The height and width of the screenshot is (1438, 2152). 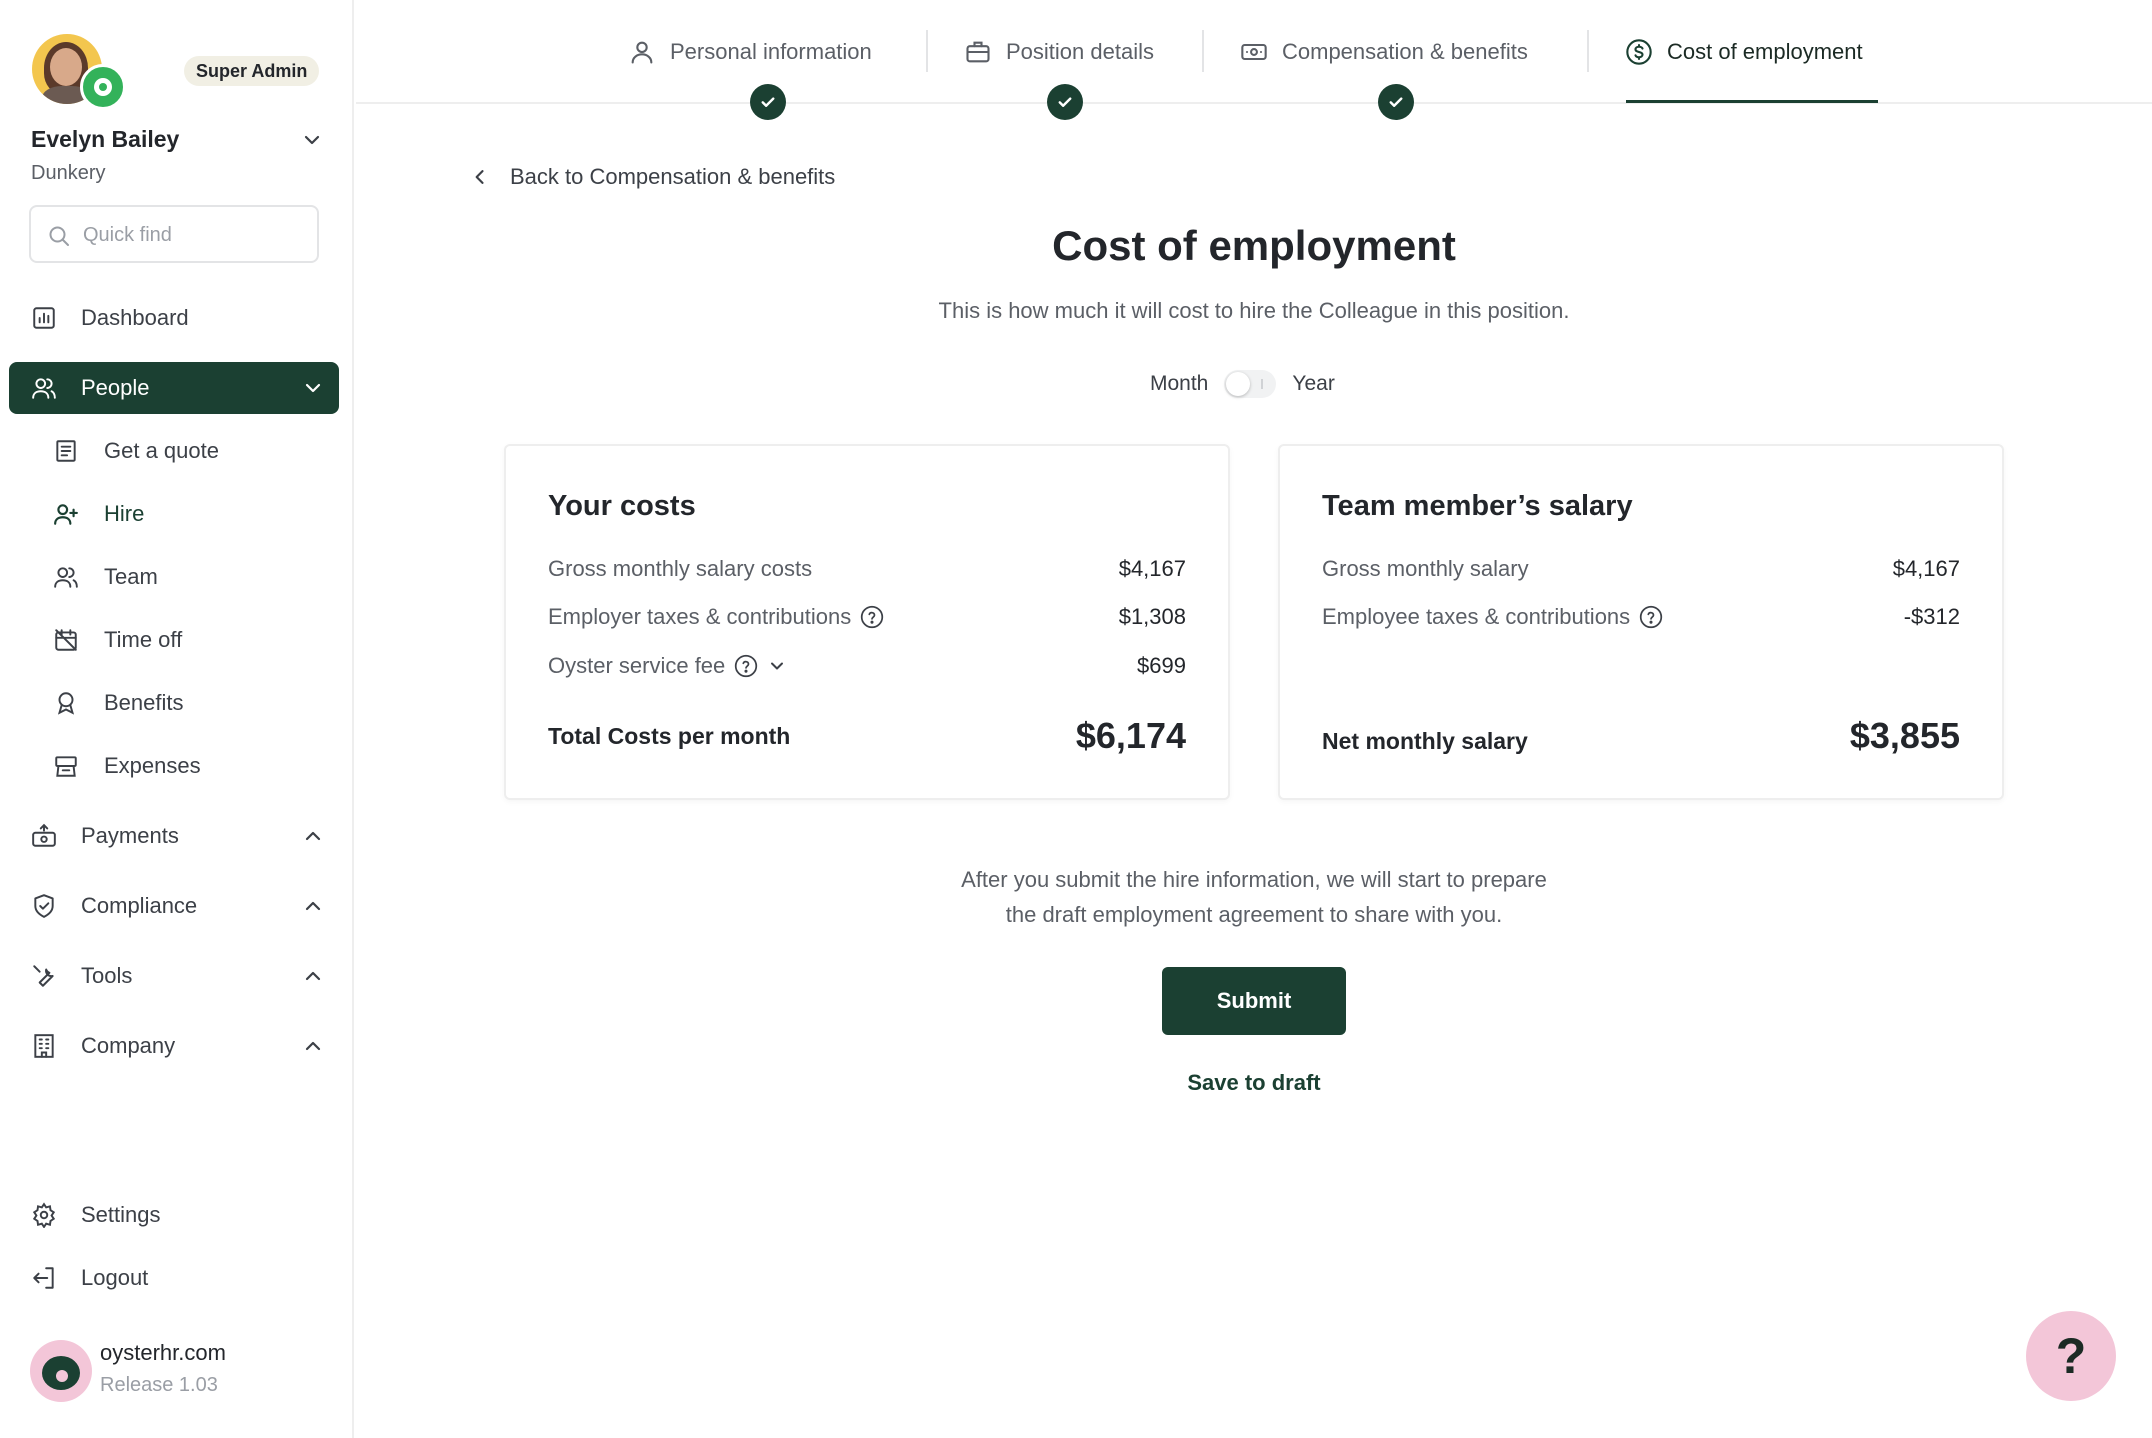 I want to click on calendar-off-icon, so click(x=66, y=640).